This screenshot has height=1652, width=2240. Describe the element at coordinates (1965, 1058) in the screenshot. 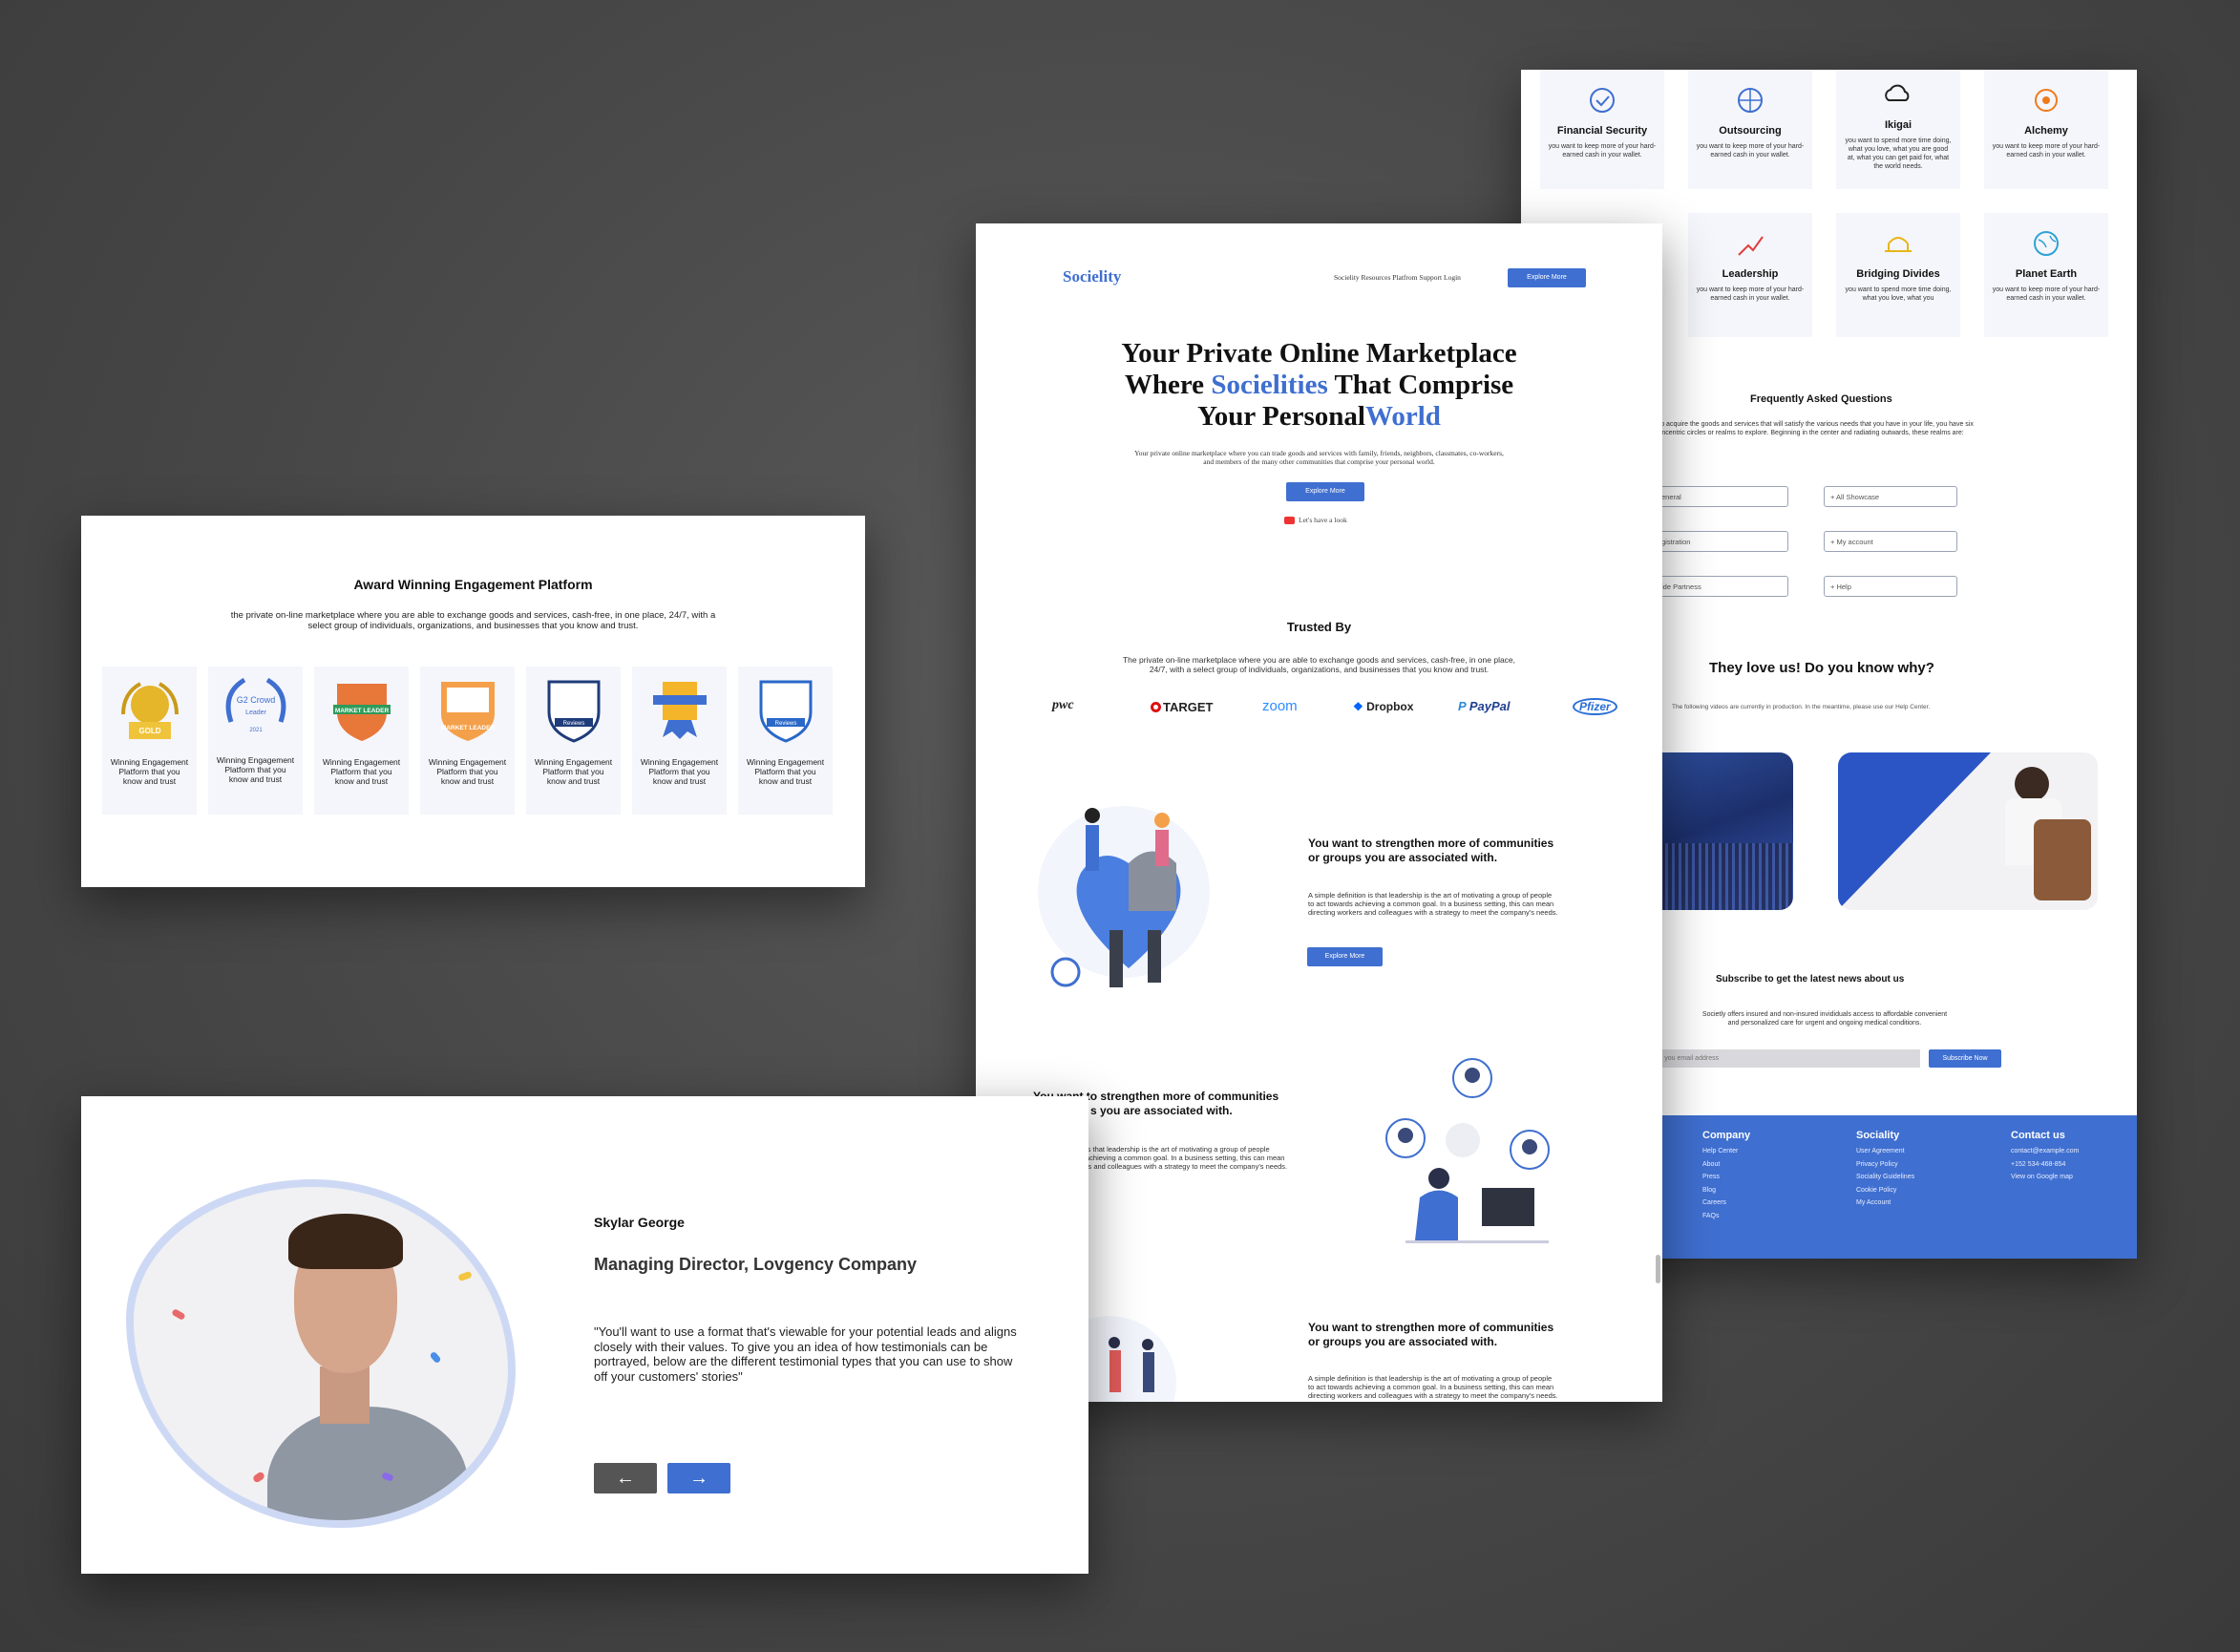

I see `subscribe-button: Subscribe Now` at that location.